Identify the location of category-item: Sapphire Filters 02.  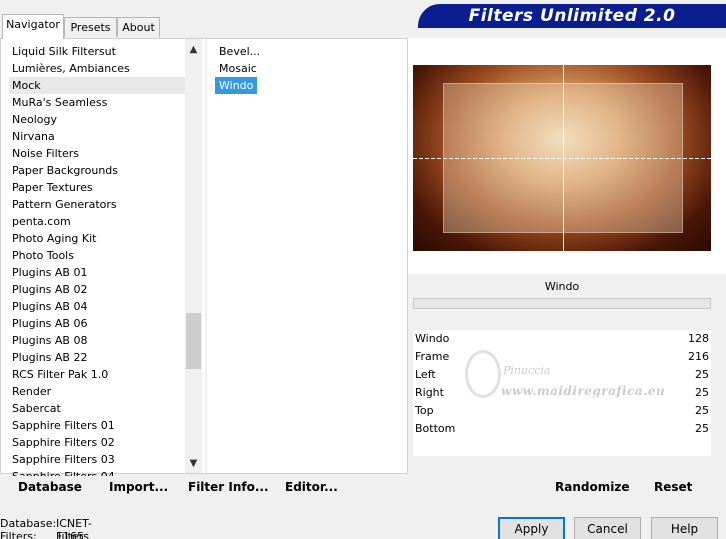
(97, 442).